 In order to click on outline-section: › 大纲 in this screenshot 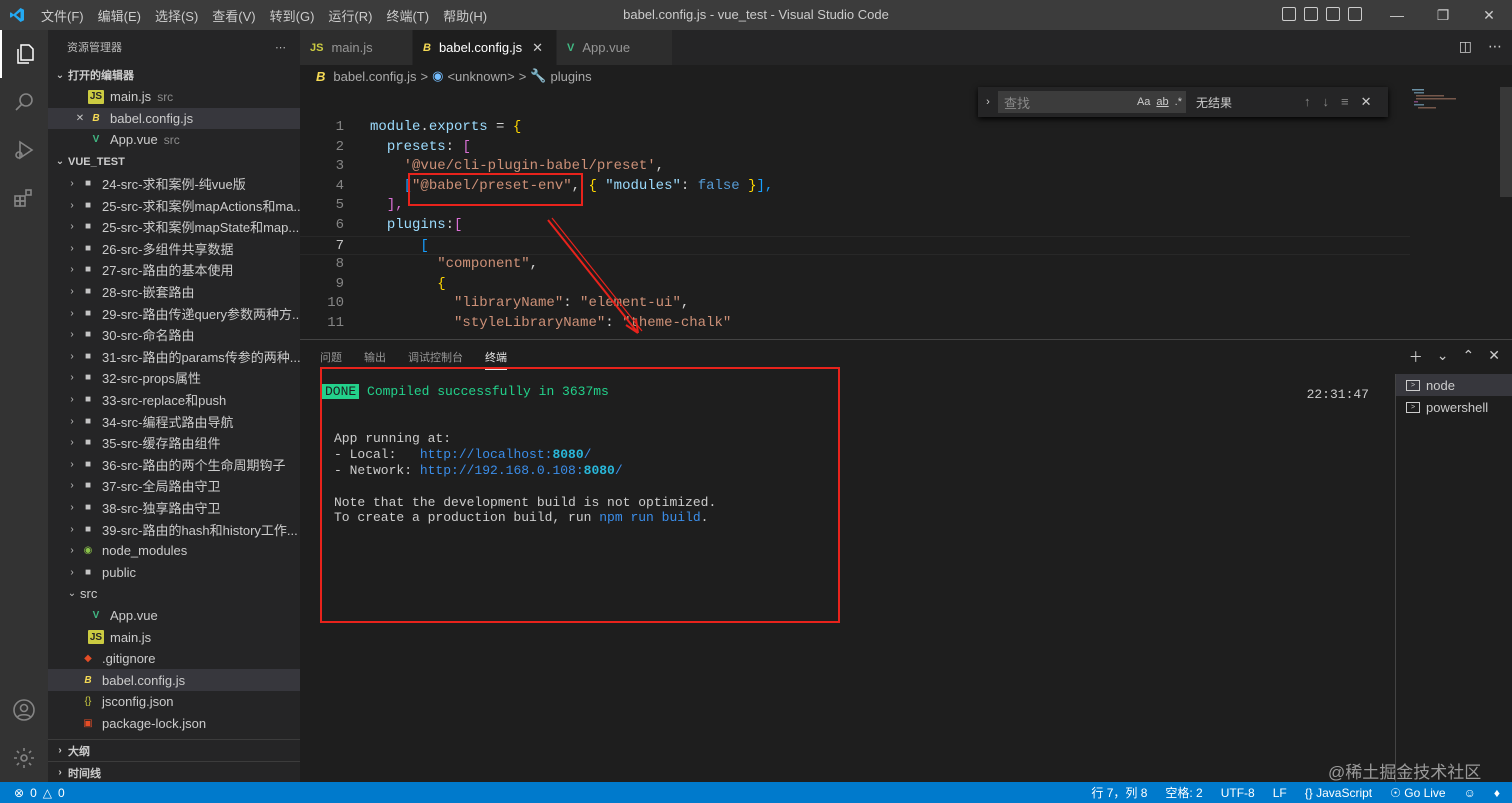, I will do `click(174, 750)`.